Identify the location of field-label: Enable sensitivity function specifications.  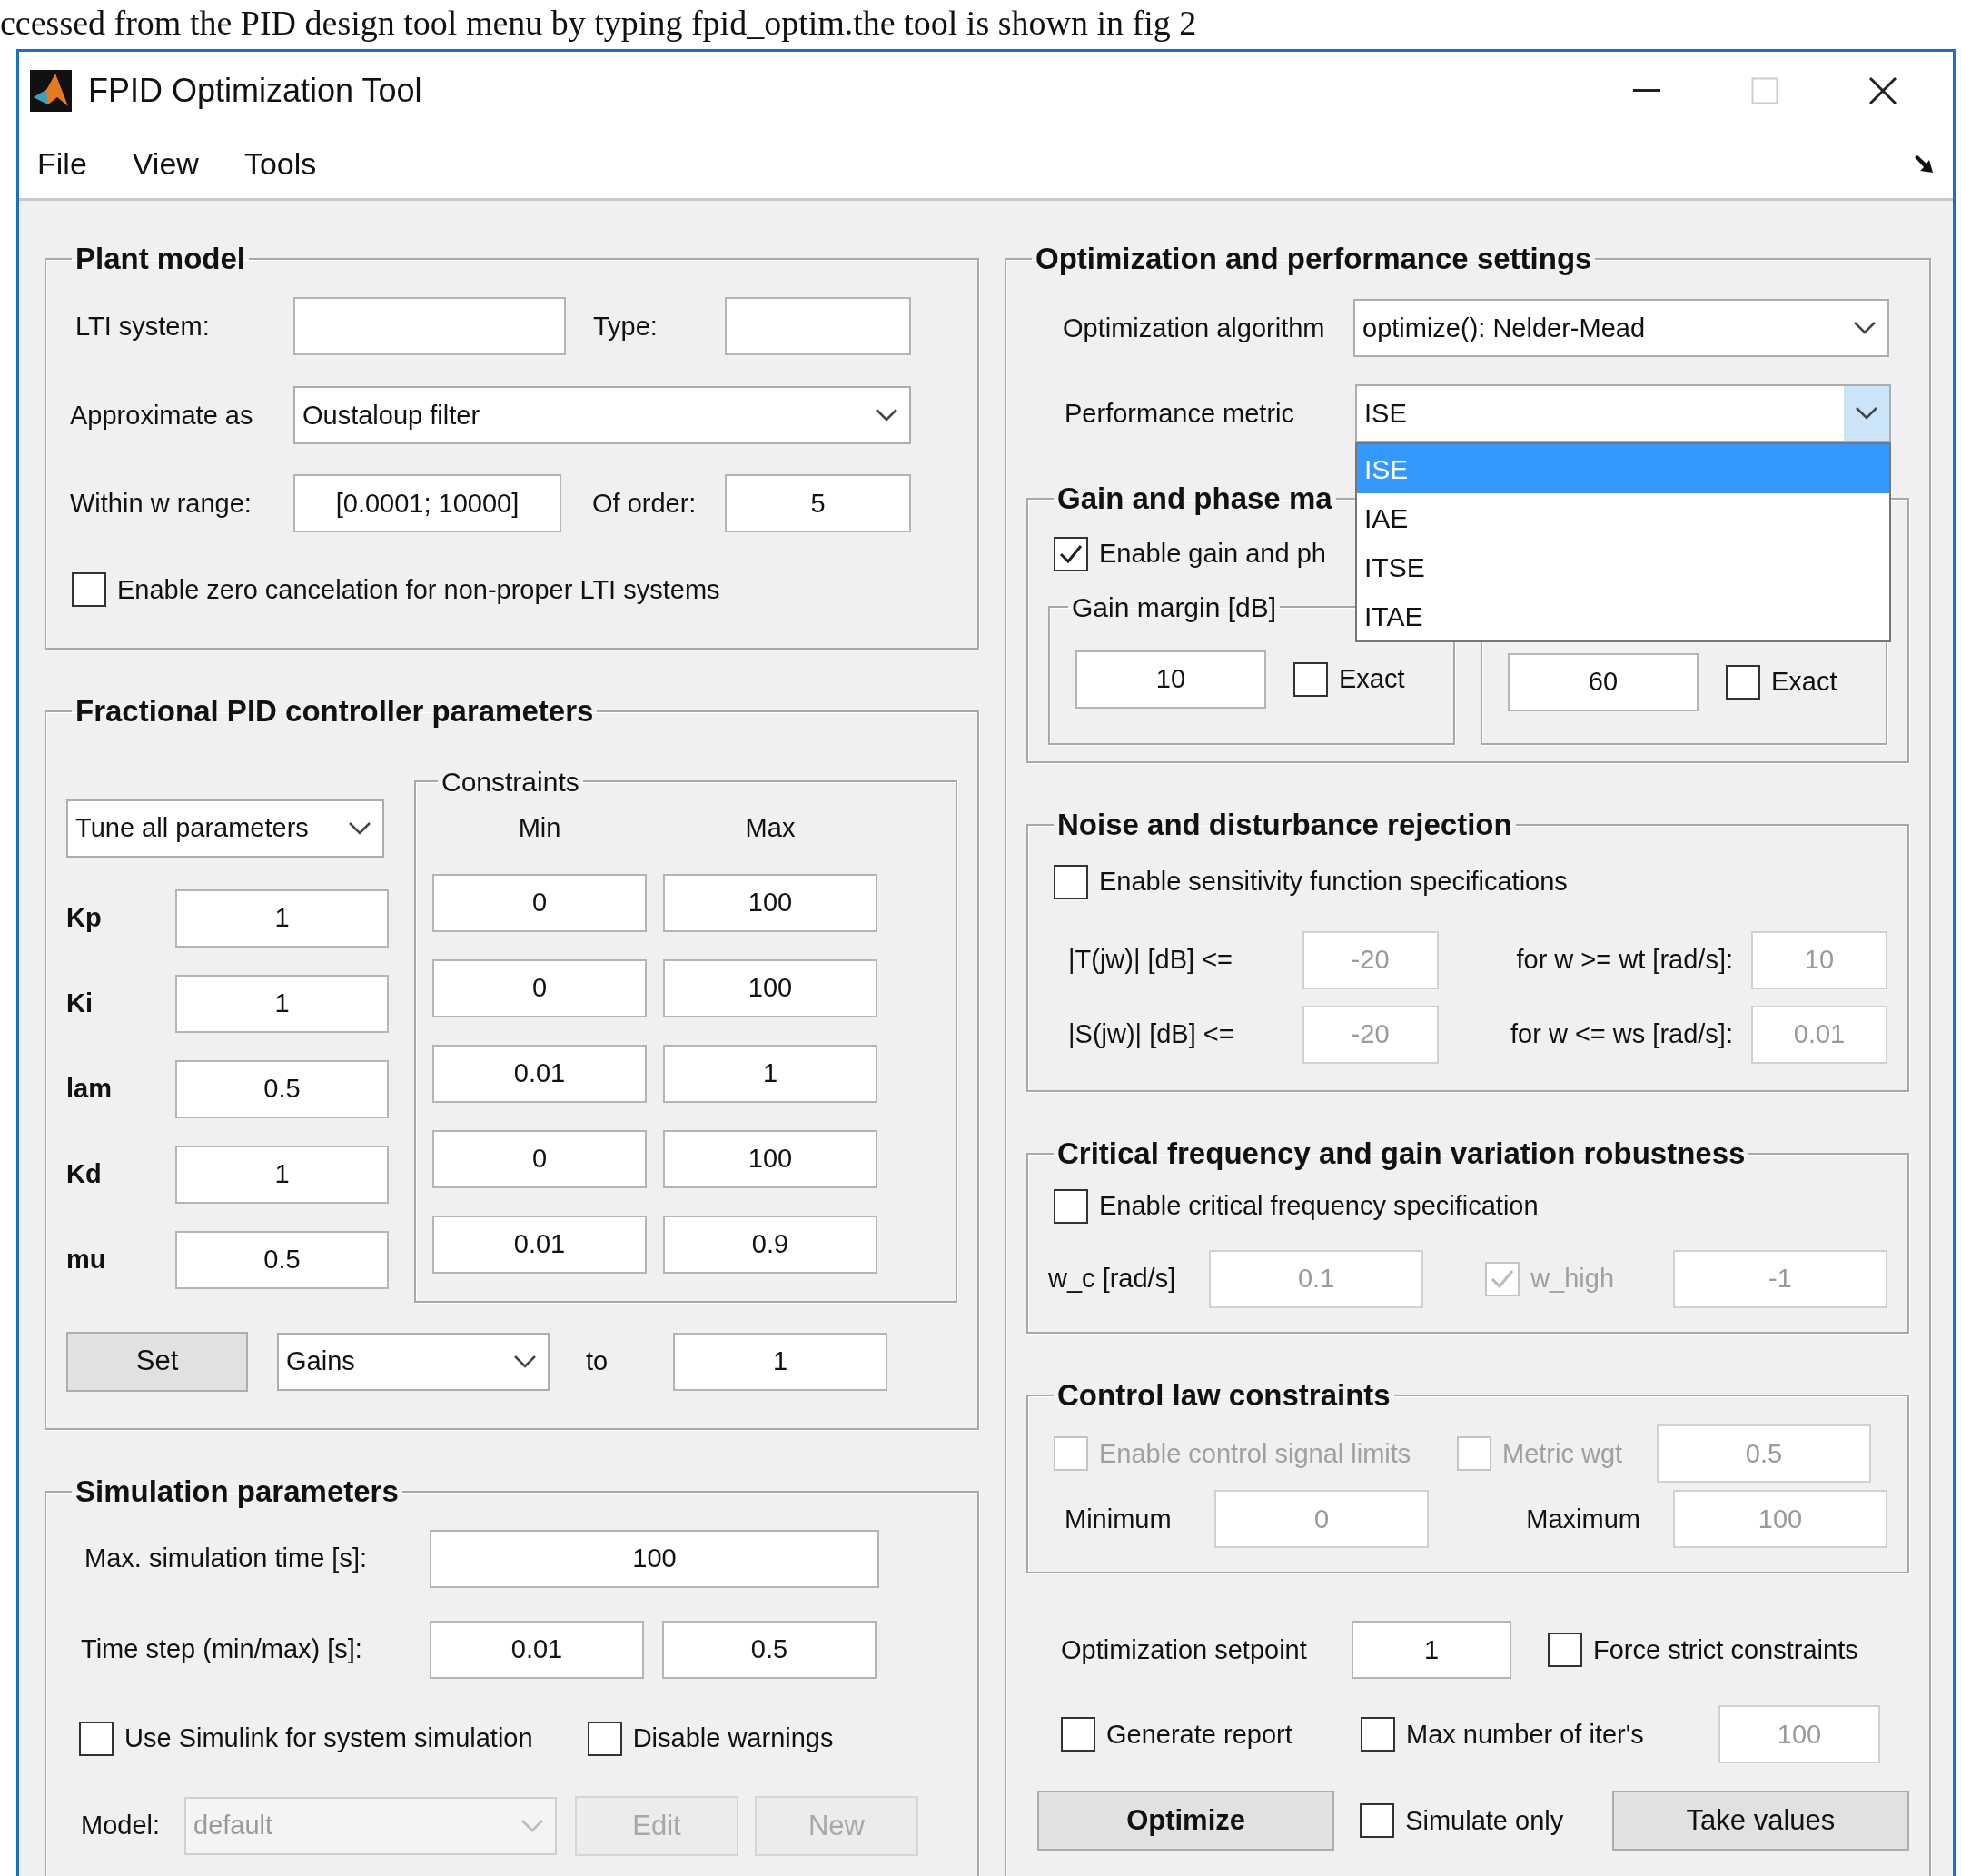
(1333, 882).